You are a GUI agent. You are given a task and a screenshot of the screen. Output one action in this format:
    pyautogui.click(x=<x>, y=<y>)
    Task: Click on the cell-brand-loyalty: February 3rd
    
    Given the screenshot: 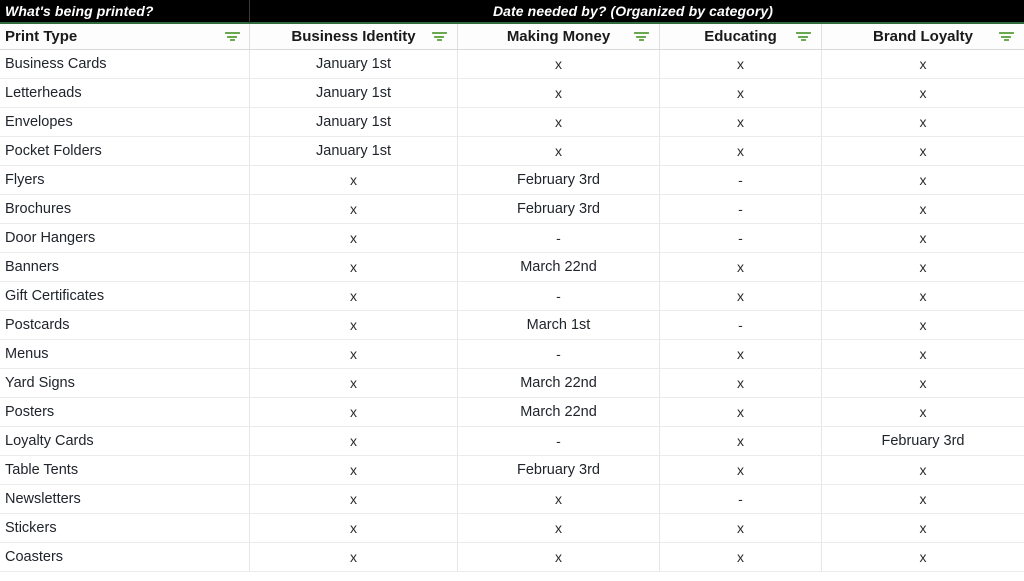 What is the action you would take?
    pyautogui.click(x=923, y=441)
    